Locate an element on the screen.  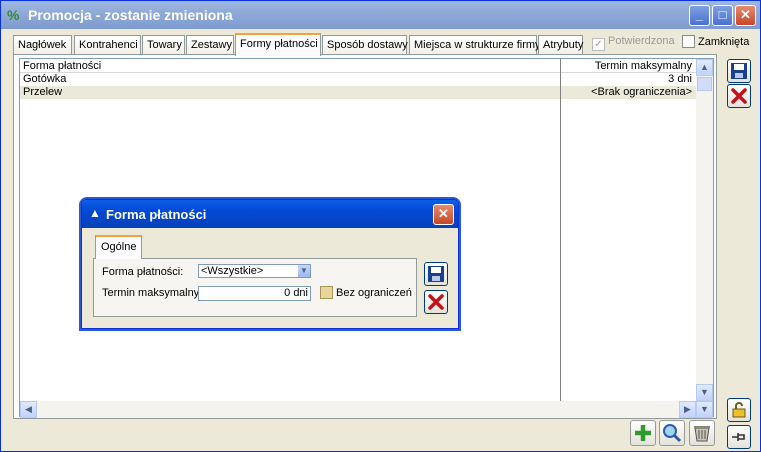
delete-button is located at coordinates (702, 433).